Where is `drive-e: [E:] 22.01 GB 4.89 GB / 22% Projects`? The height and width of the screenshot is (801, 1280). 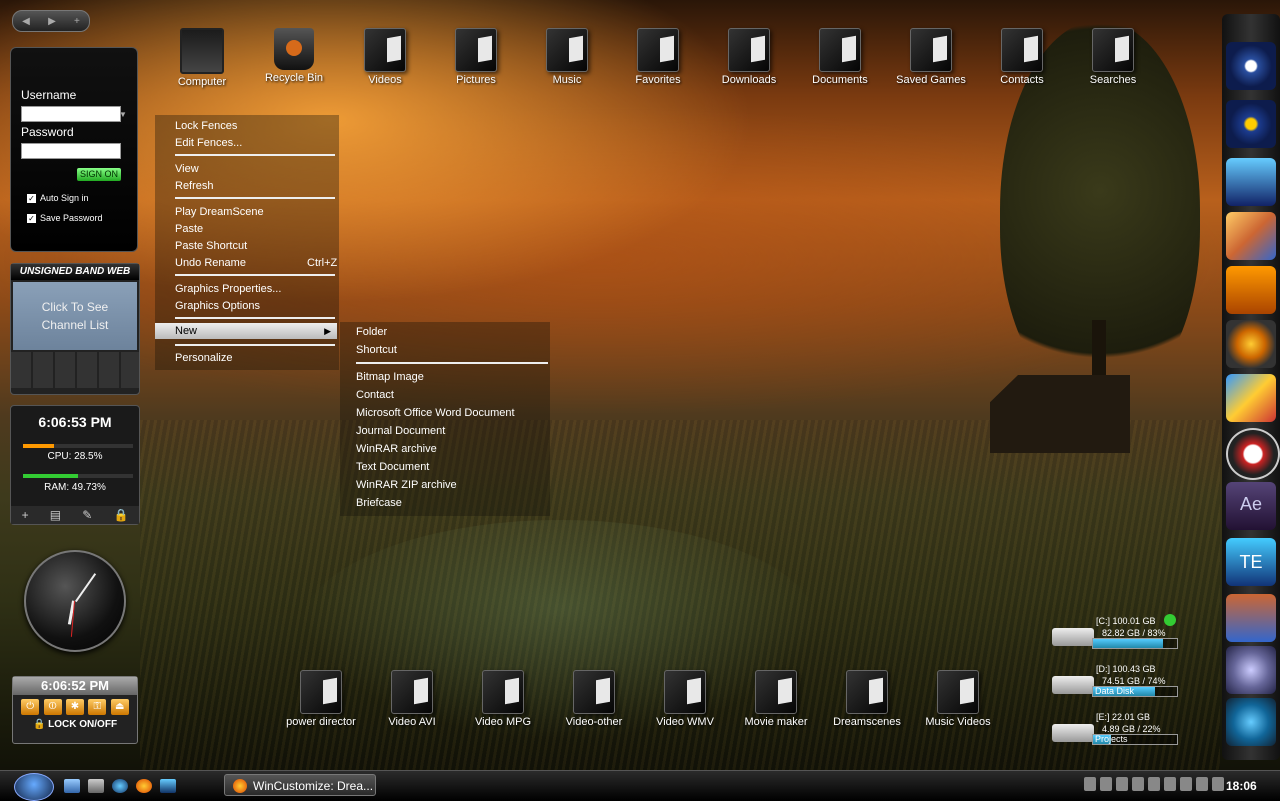 drive-e: [E:] 22.01 GB 4.89 GB / 22% Projects is located at coordinates (1117, 732).